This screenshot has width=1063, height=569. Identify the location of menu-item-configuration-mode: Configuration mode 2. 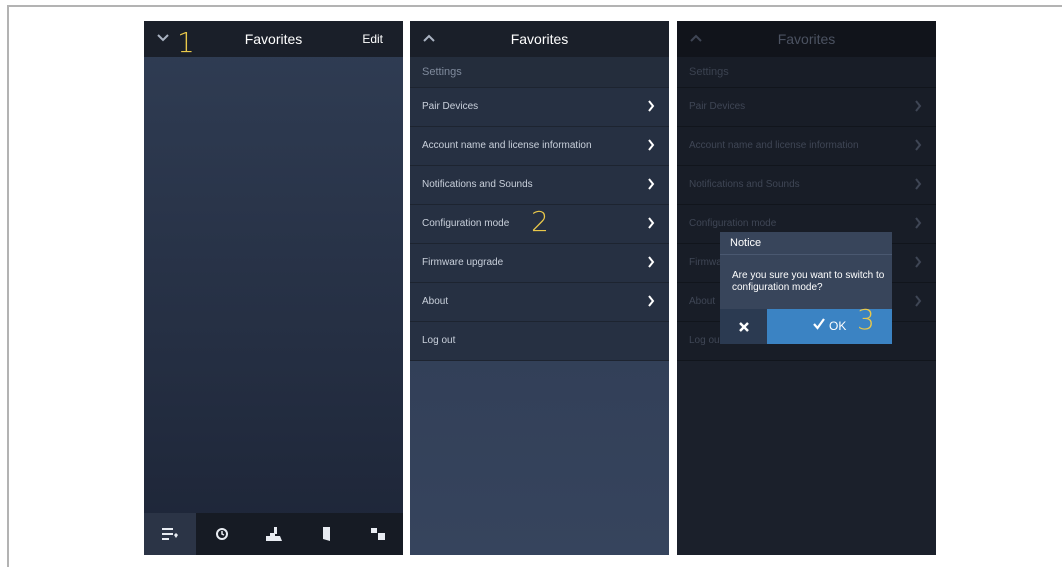
(539, 223).